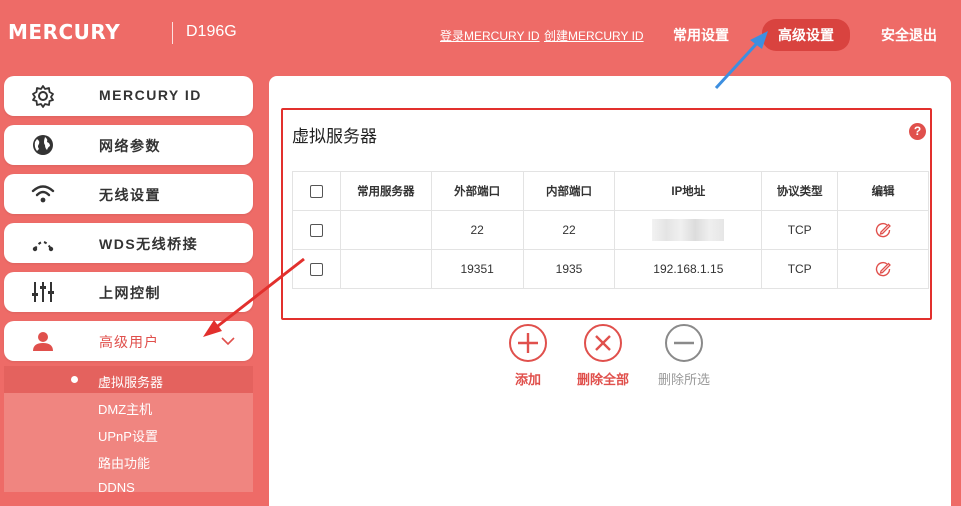 This screenshot has height=506, width=961. I want to click on sidebar-item-label: MERCURY ID, so click(150, 95).